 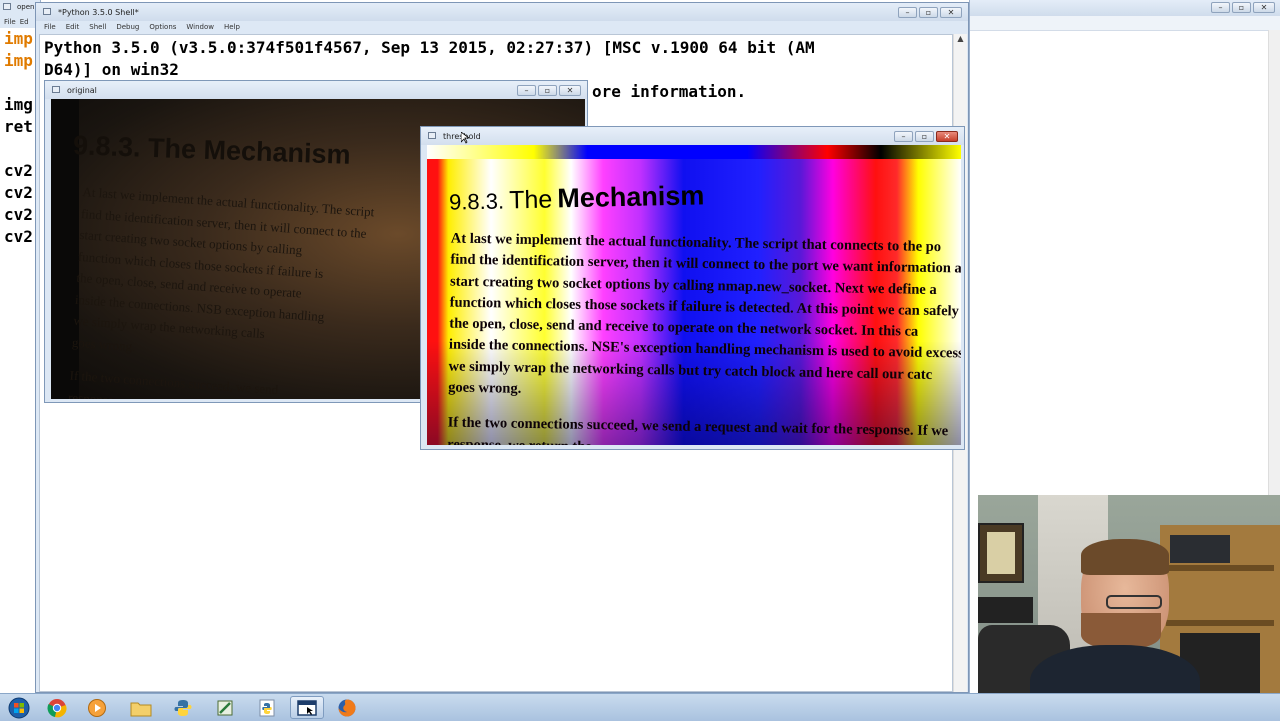 I want to click on menu-edit: Ed, so click(x=24, y=22).